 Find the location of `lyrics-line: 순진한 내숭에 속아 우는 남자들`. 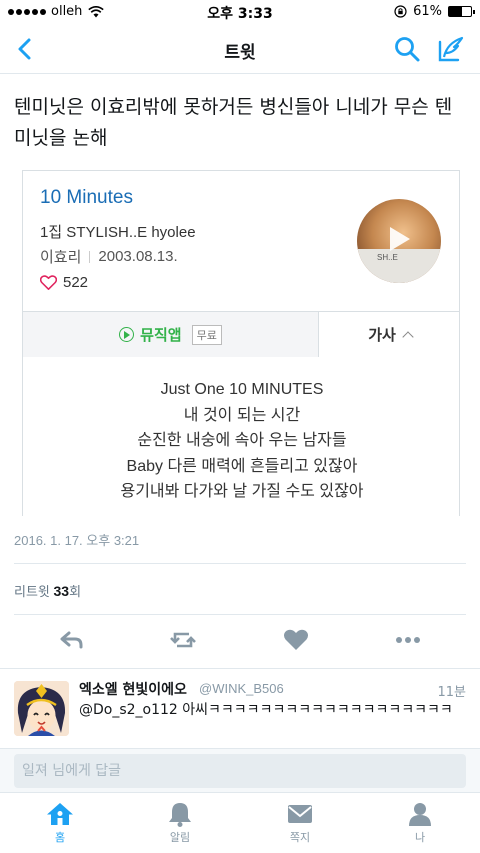

lyrics-line: 순진한 내숭에 속아 우는 남자들 is located at coordinates (242, 440).